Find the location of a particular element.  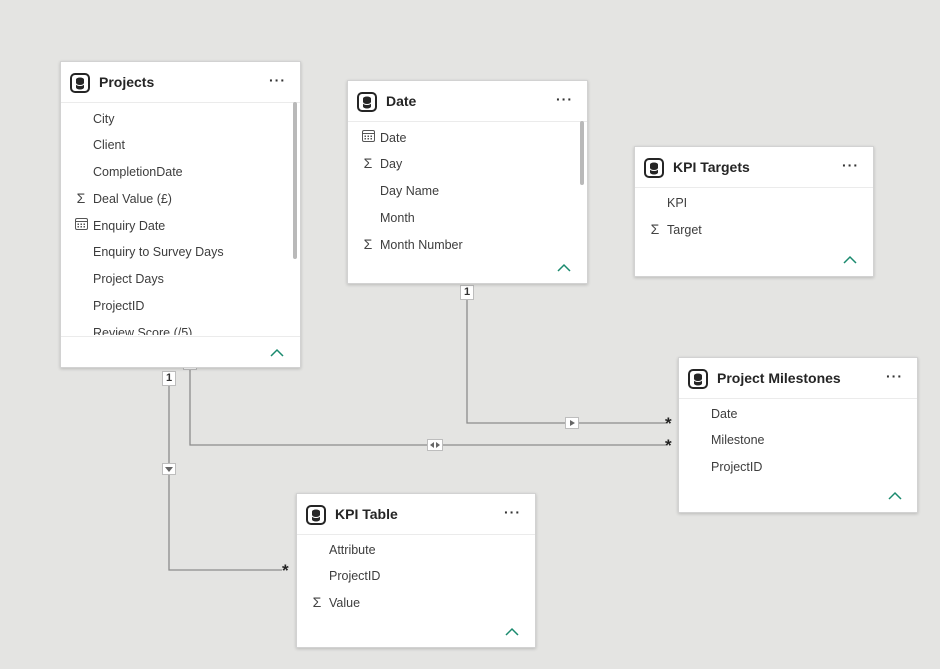

table-card-kpi-table: KPI Table ··· Attribute ProjectID Σ Value is located at coordinates (416, 570).